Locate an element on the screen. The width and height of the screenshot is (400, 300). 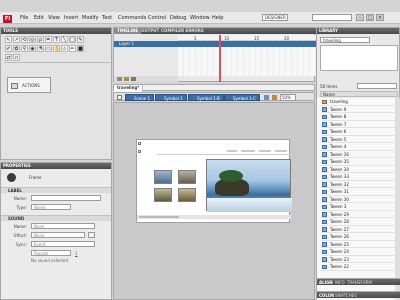
library-item: Tween 23 is located at coordinates (359, 259).